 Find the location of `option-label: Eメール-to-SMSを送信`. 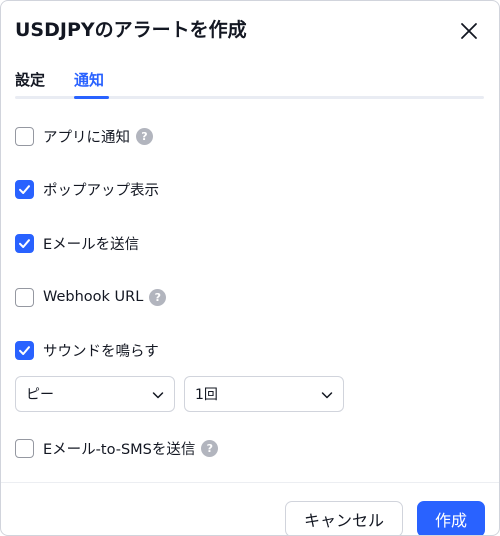

option-label: Eメール-to-SMSを送信 is located at coordinates (119, 449).